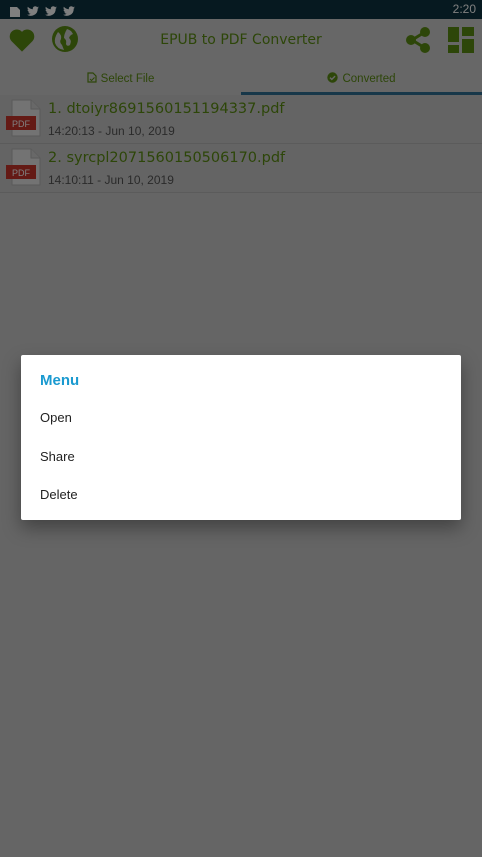 The width and height of the screenshot is (482, 857). I want to click on menu-item-share: Share, so click(241, 456).